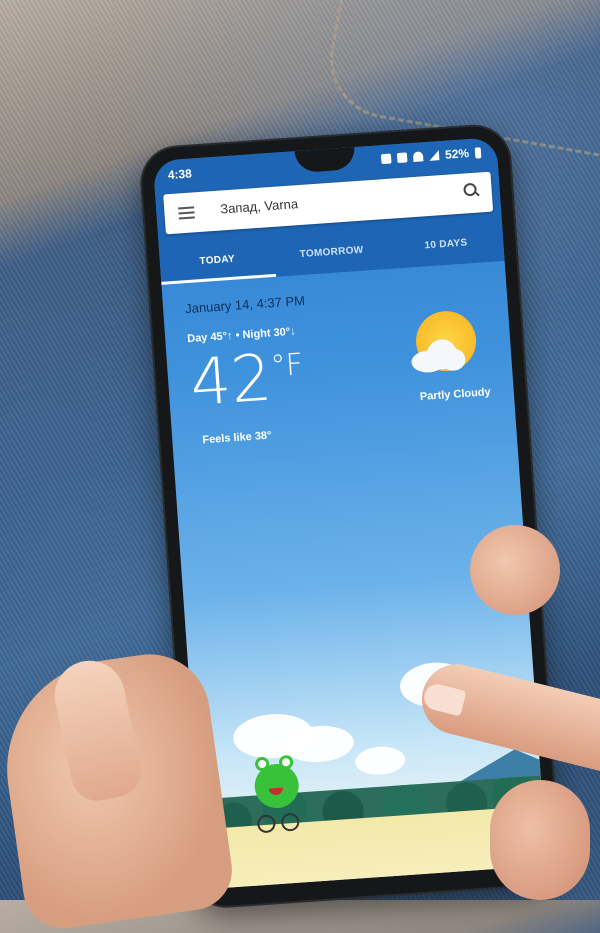 This screenshot has width=600, height=933. What do you see at coordinates (231, 381) in the screenshot?
I see `temperature-value: 42` at bounding box center [231, 381].